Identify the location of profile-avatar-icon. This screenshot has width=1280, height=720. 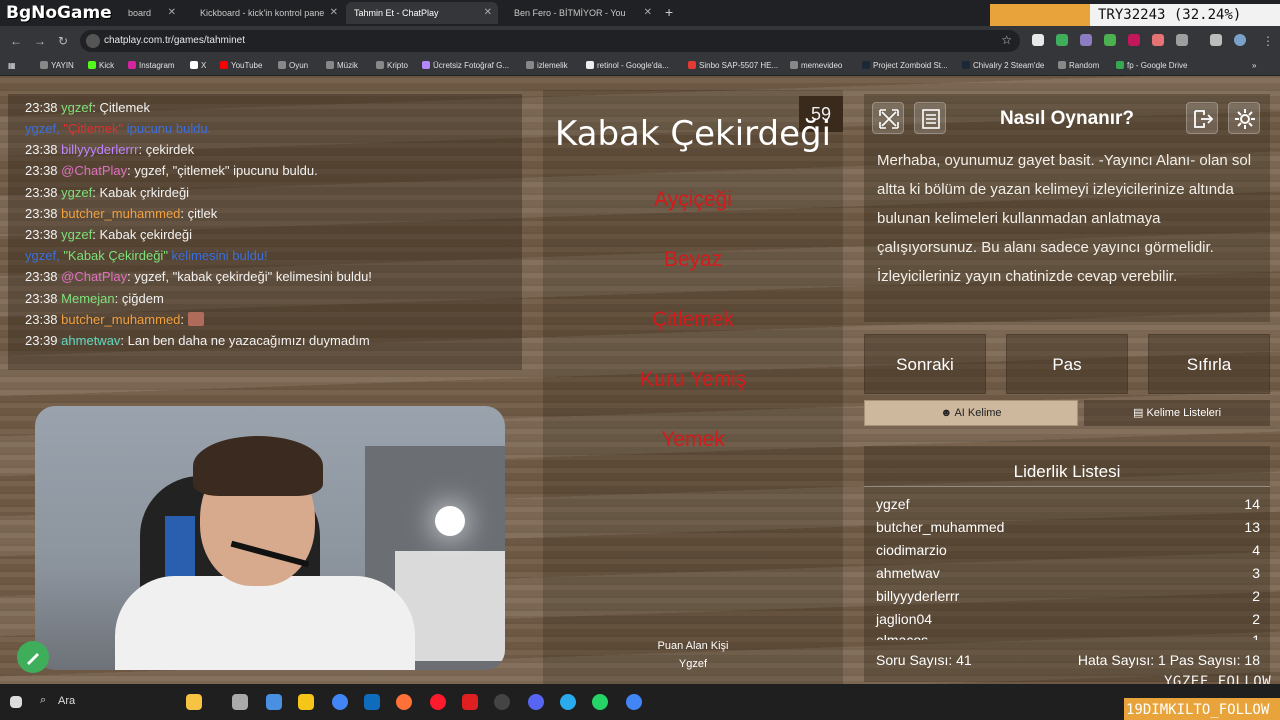
(1240, 40).